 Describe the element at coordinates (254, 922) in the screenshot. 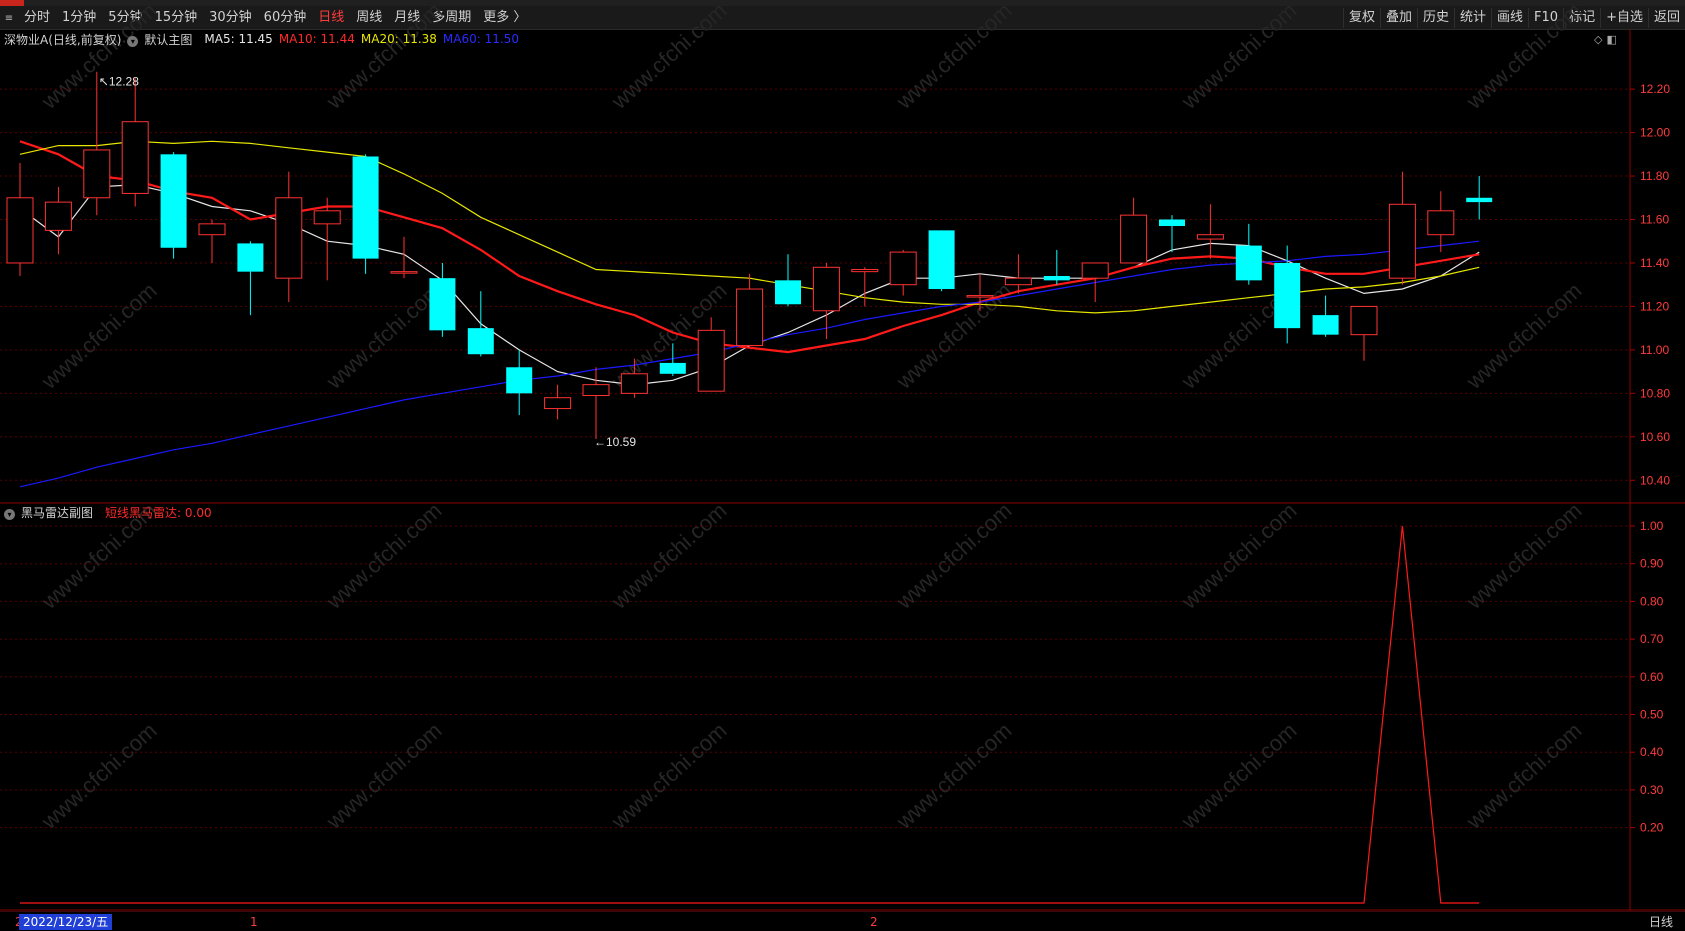

I see `axis-mark-1: 1` at that location.